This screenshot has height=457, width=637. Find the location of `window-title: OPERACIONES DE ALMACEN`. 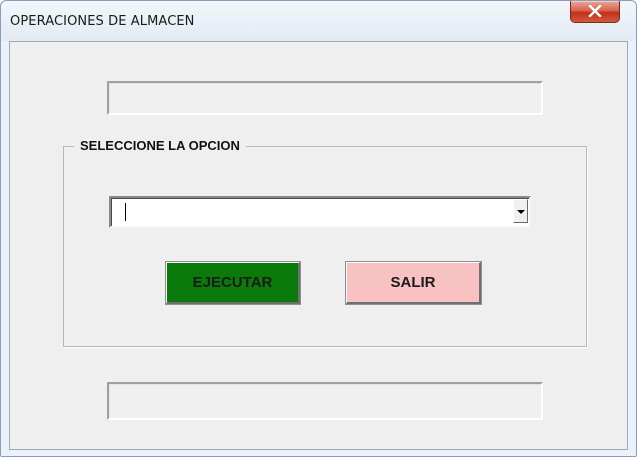

window-title: OPERACIONES DE ALMACEN is located at coordinates (102, 21).